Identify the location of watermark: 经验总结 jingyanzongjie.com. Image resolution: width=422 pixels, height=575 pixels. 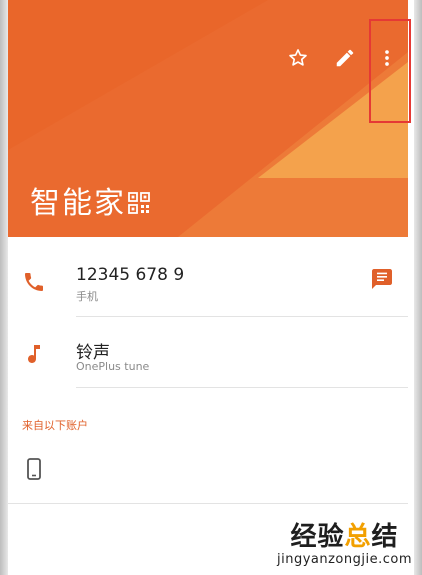
(344, 544).